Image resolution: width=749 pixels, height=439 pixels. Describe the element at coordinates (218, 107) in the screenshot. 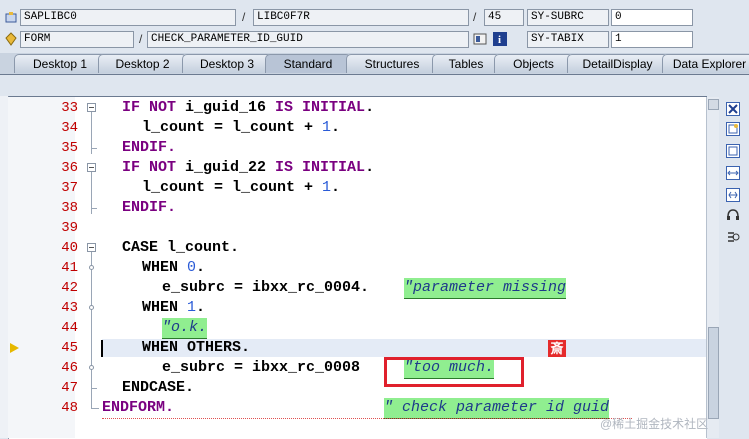

I see `code-line: 33 IF NOT i_guid_16 IS INITIAL.` at that location.